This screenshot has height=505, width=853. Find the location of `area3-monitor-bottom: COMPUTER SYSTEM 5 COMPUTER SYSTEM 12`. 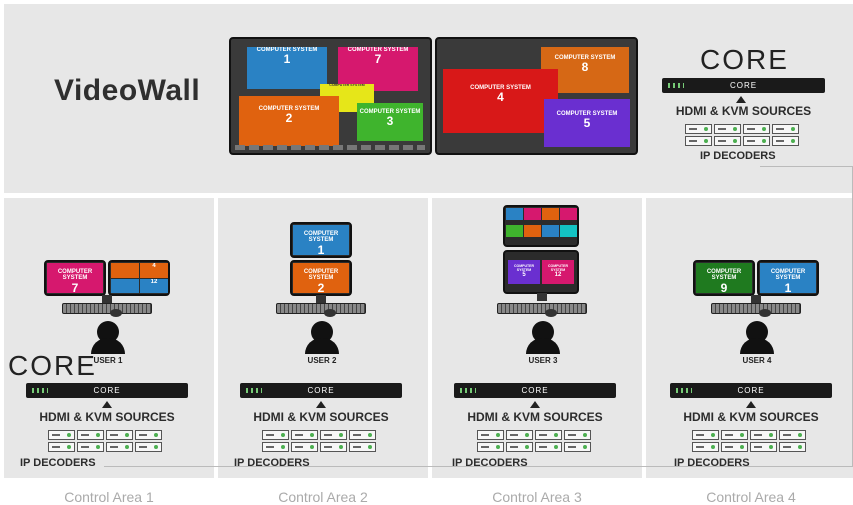

area3-monitor-bottom: COMPUTER SYSTEM 5 COMPUTER SYSTEM 12 is located at coordinates (541, 272).